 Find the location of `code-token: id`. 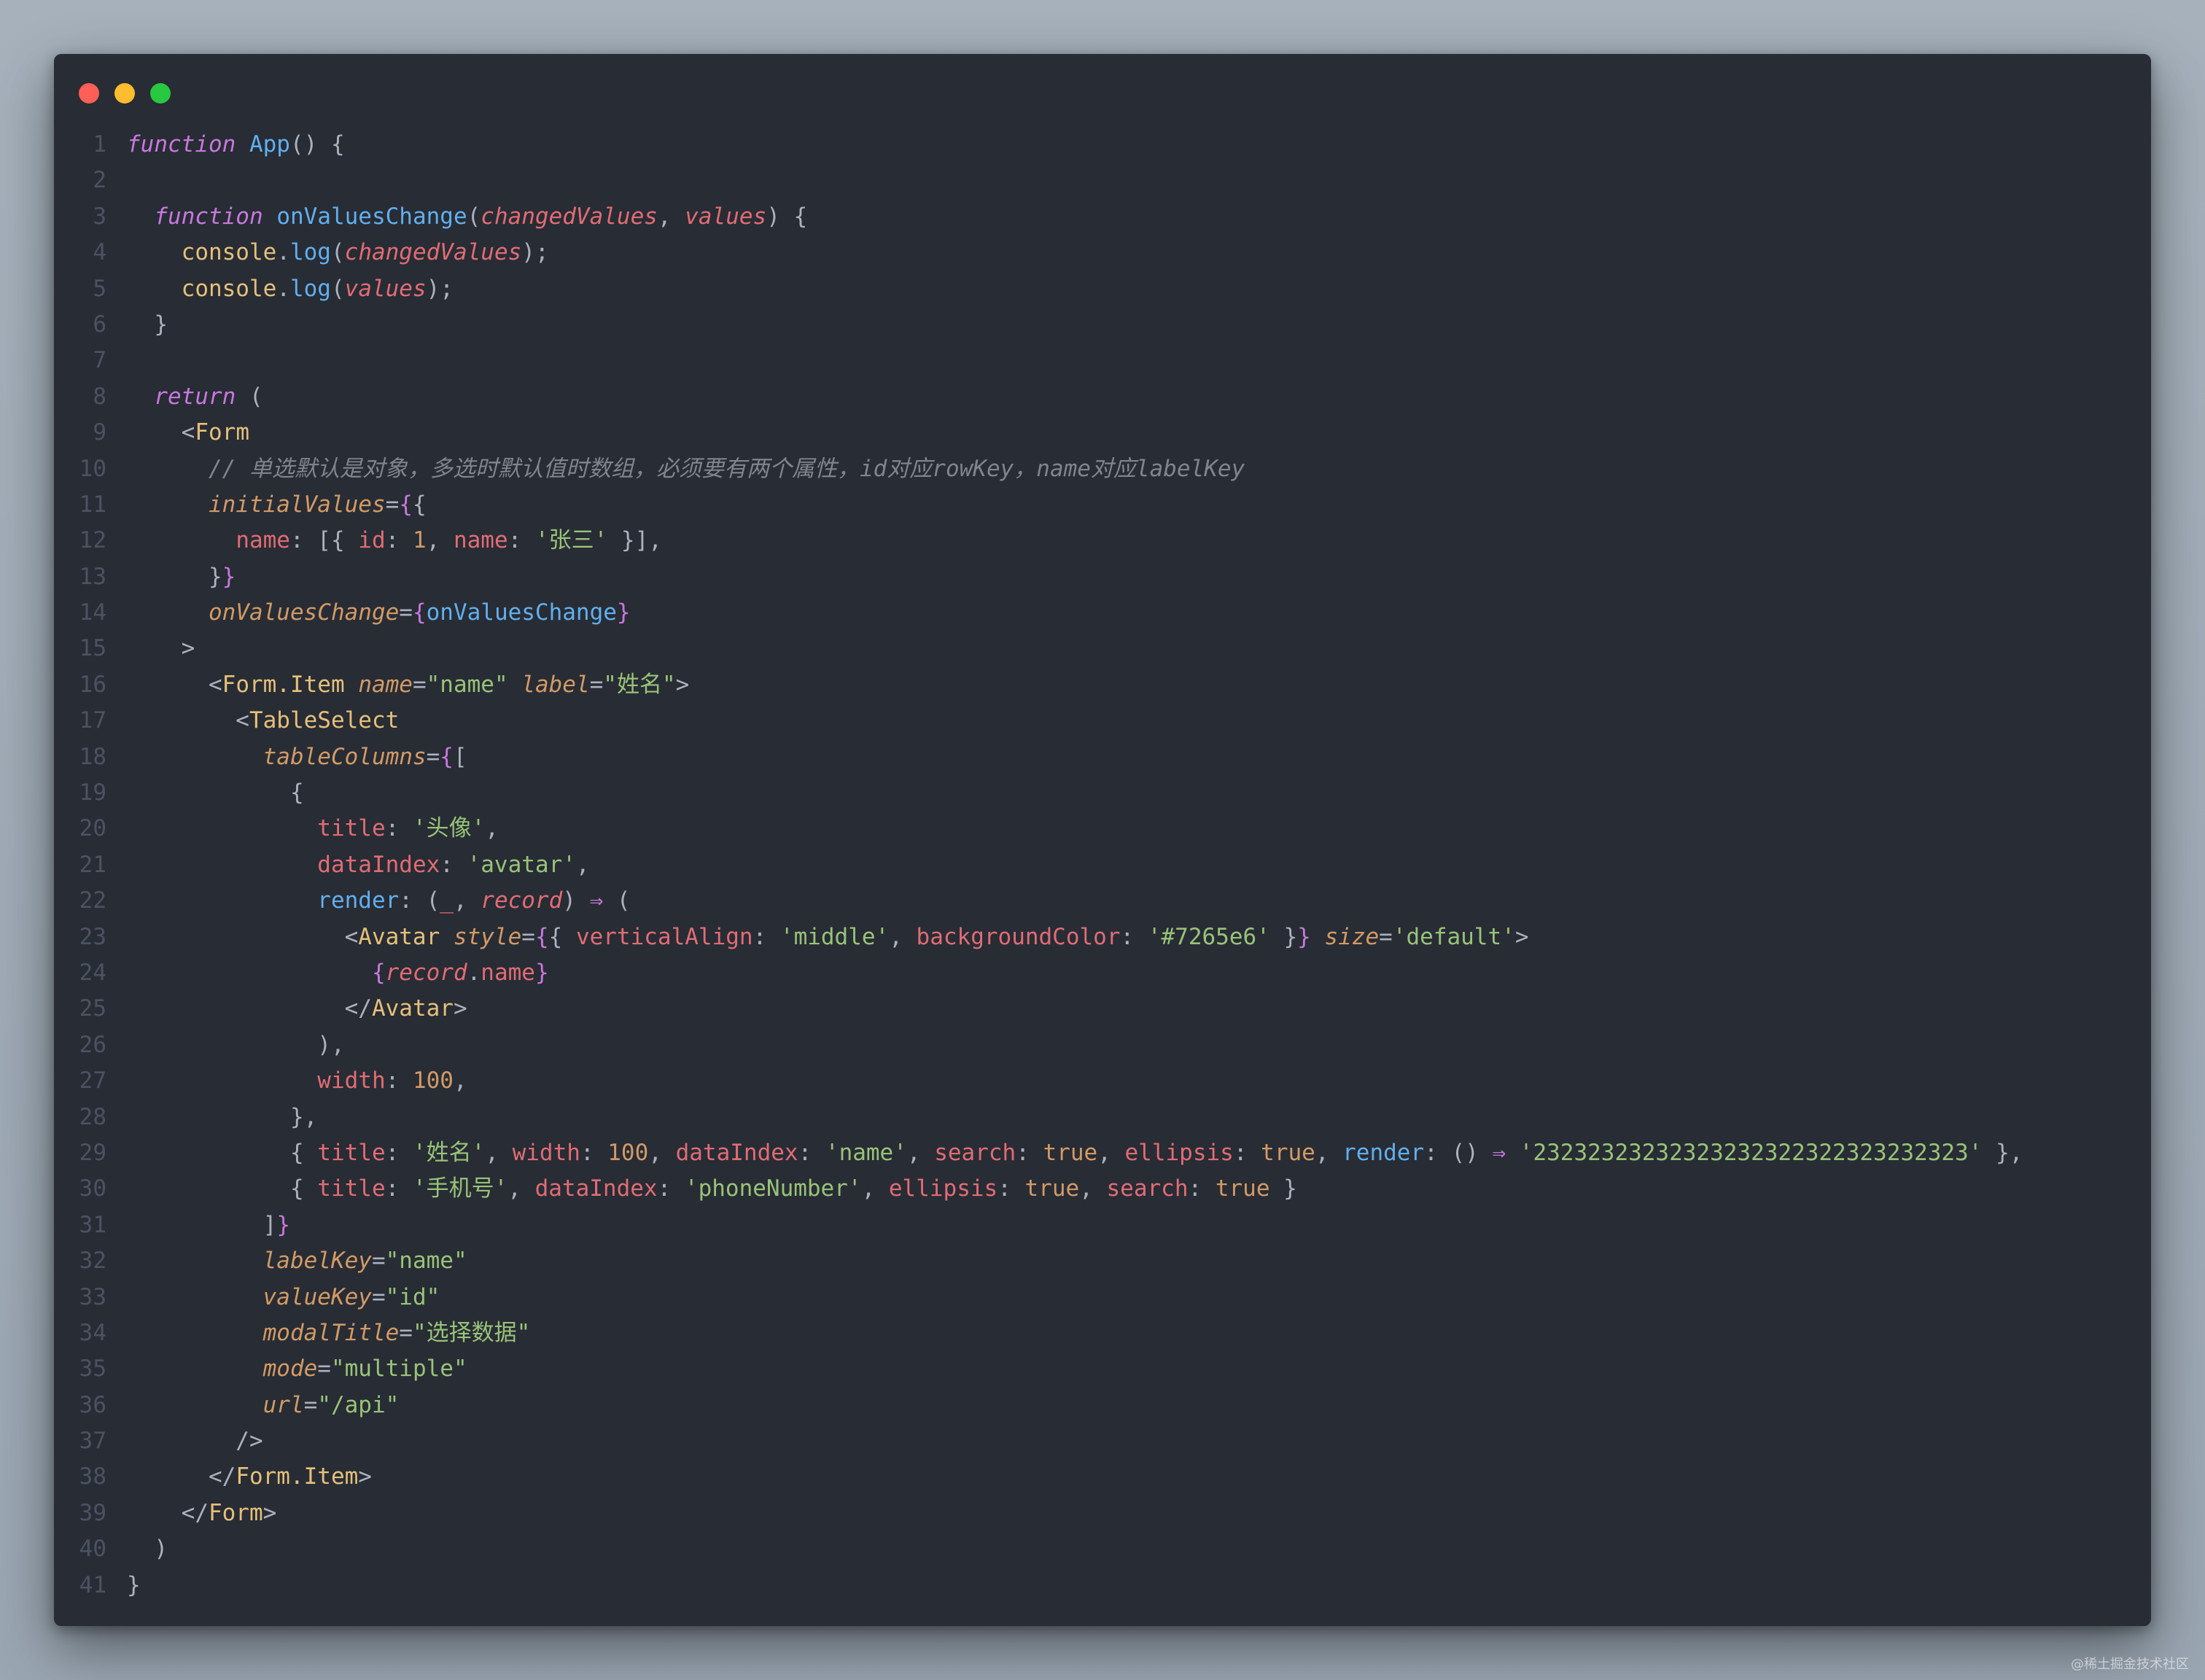

code-token: id is located at coordinates (372, 540).